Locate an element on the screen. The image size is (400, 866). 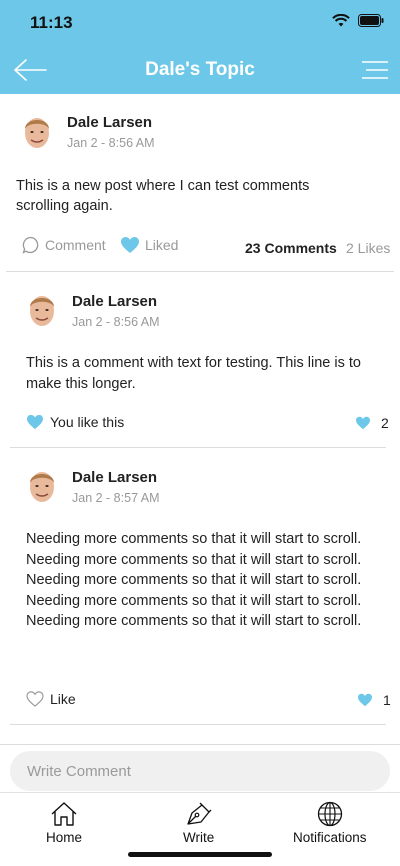
tab-write-label: Write is located at coordinates (199, 837).